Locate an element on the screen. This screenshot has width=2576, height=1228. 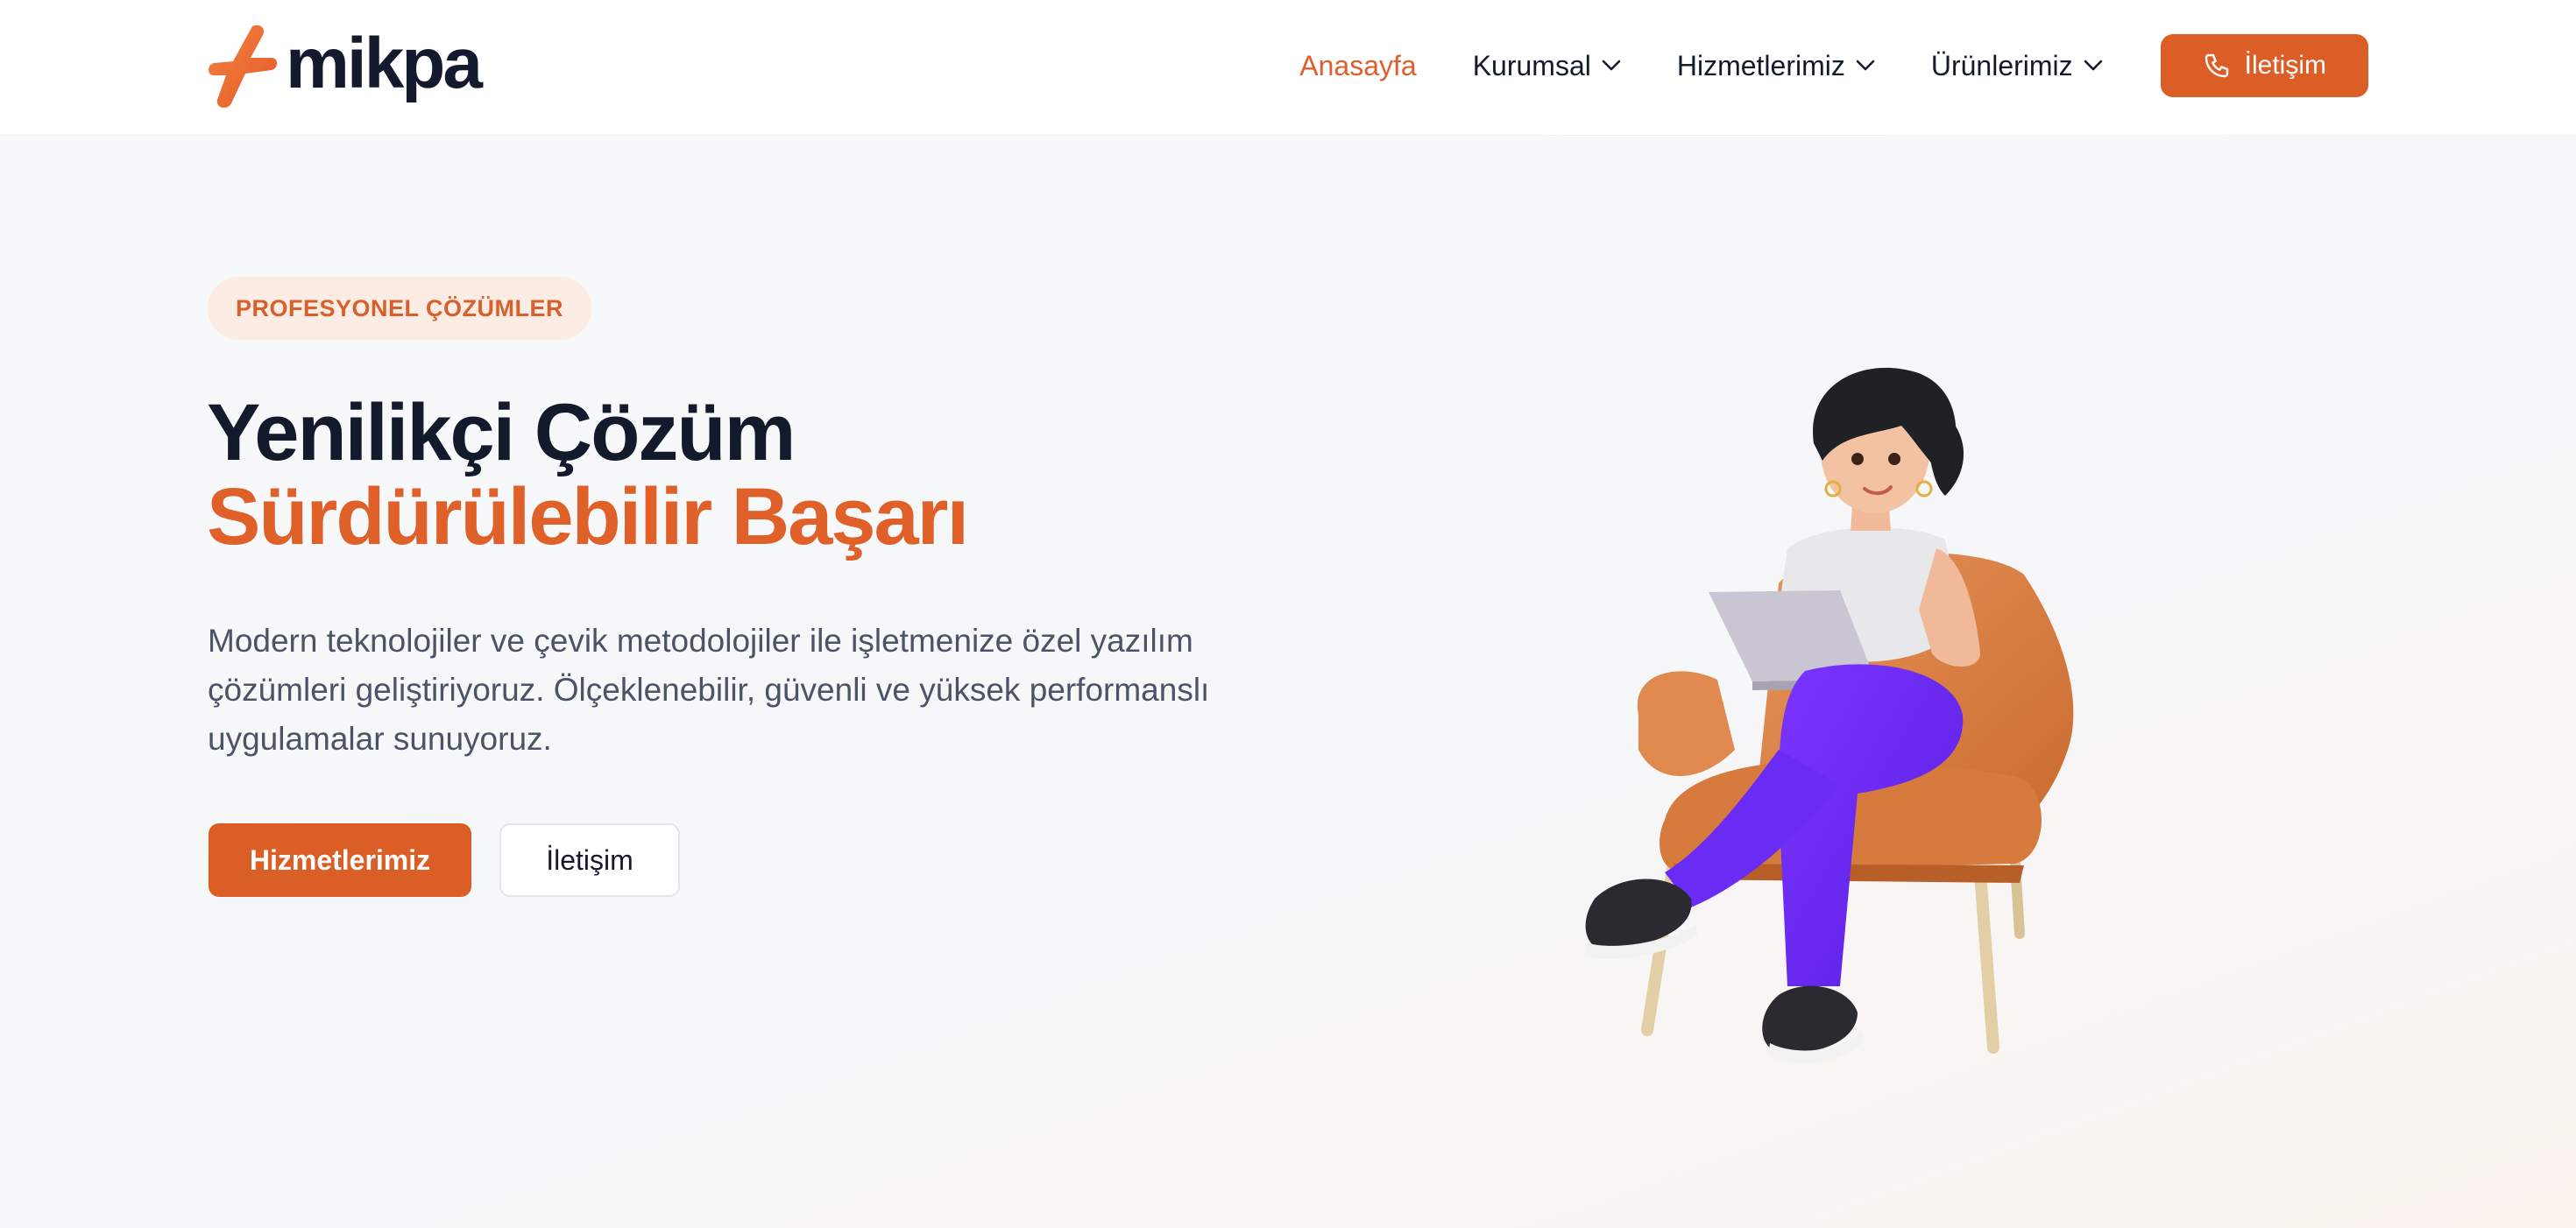
hero-badge: PROFESYONEL ÇÖZÜMLER is located at coordinates (400, 308).